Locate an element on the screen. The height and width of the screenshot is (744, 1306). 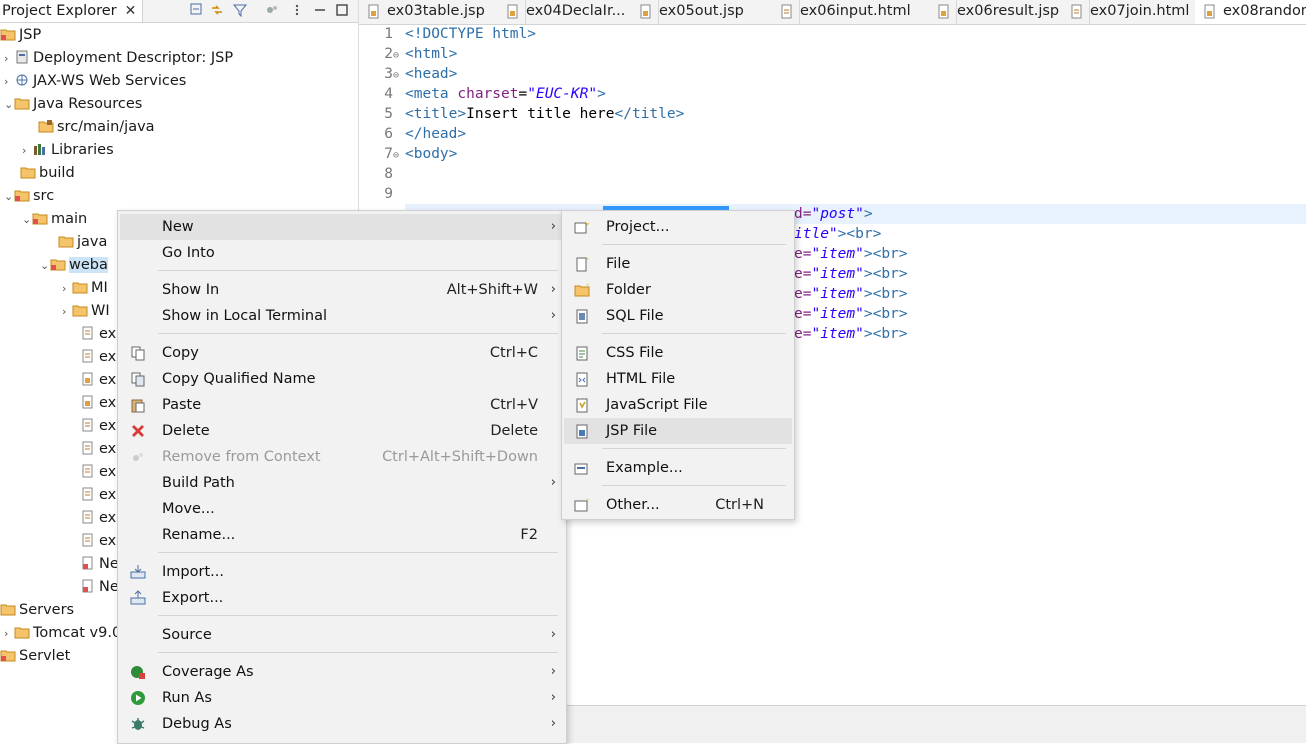
code-line: 6 </head> is located at coordinates (412, 134).